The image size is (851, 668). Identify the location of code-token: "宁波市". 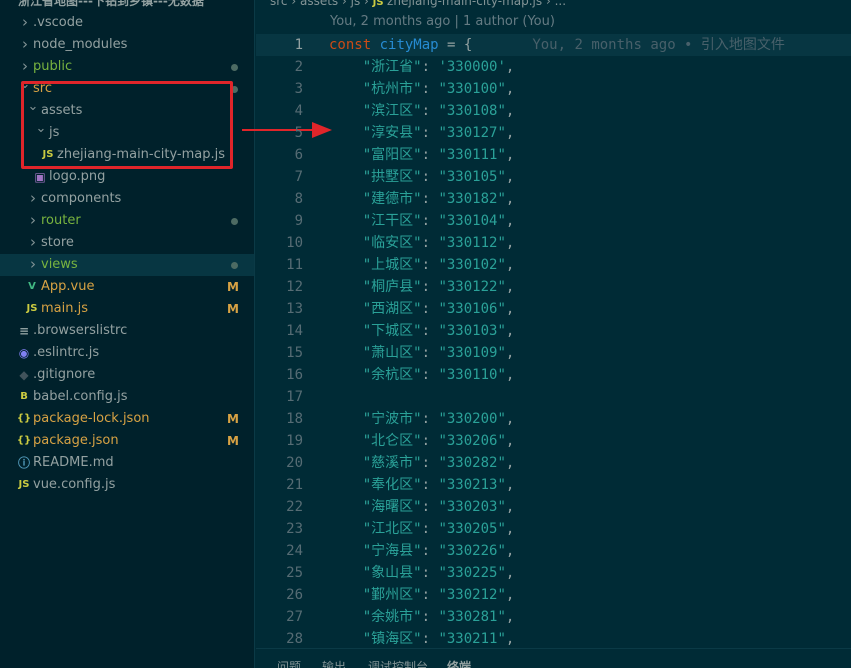
(392, 419).